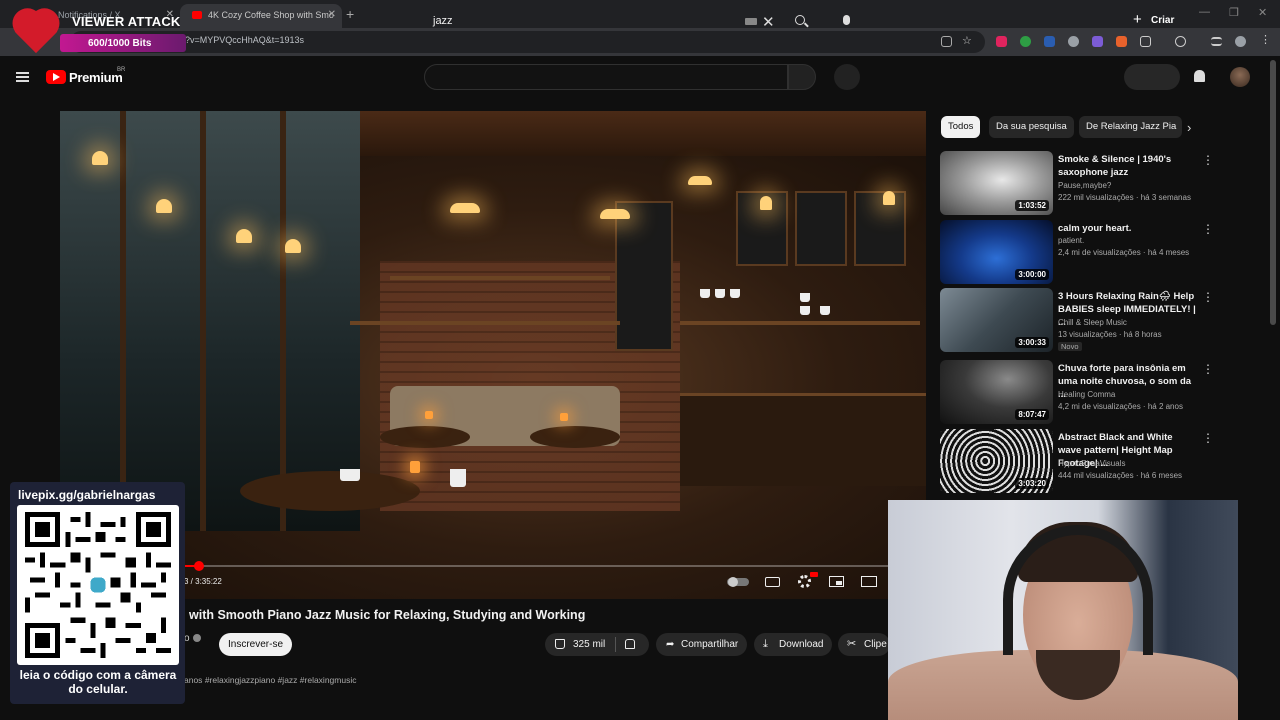 This screenshot has width=1280, height=720. Describe the element at coordinates (1091, 463) in the screenshot. I see `rec-channel: HypnoRimaVisuals` at that location.